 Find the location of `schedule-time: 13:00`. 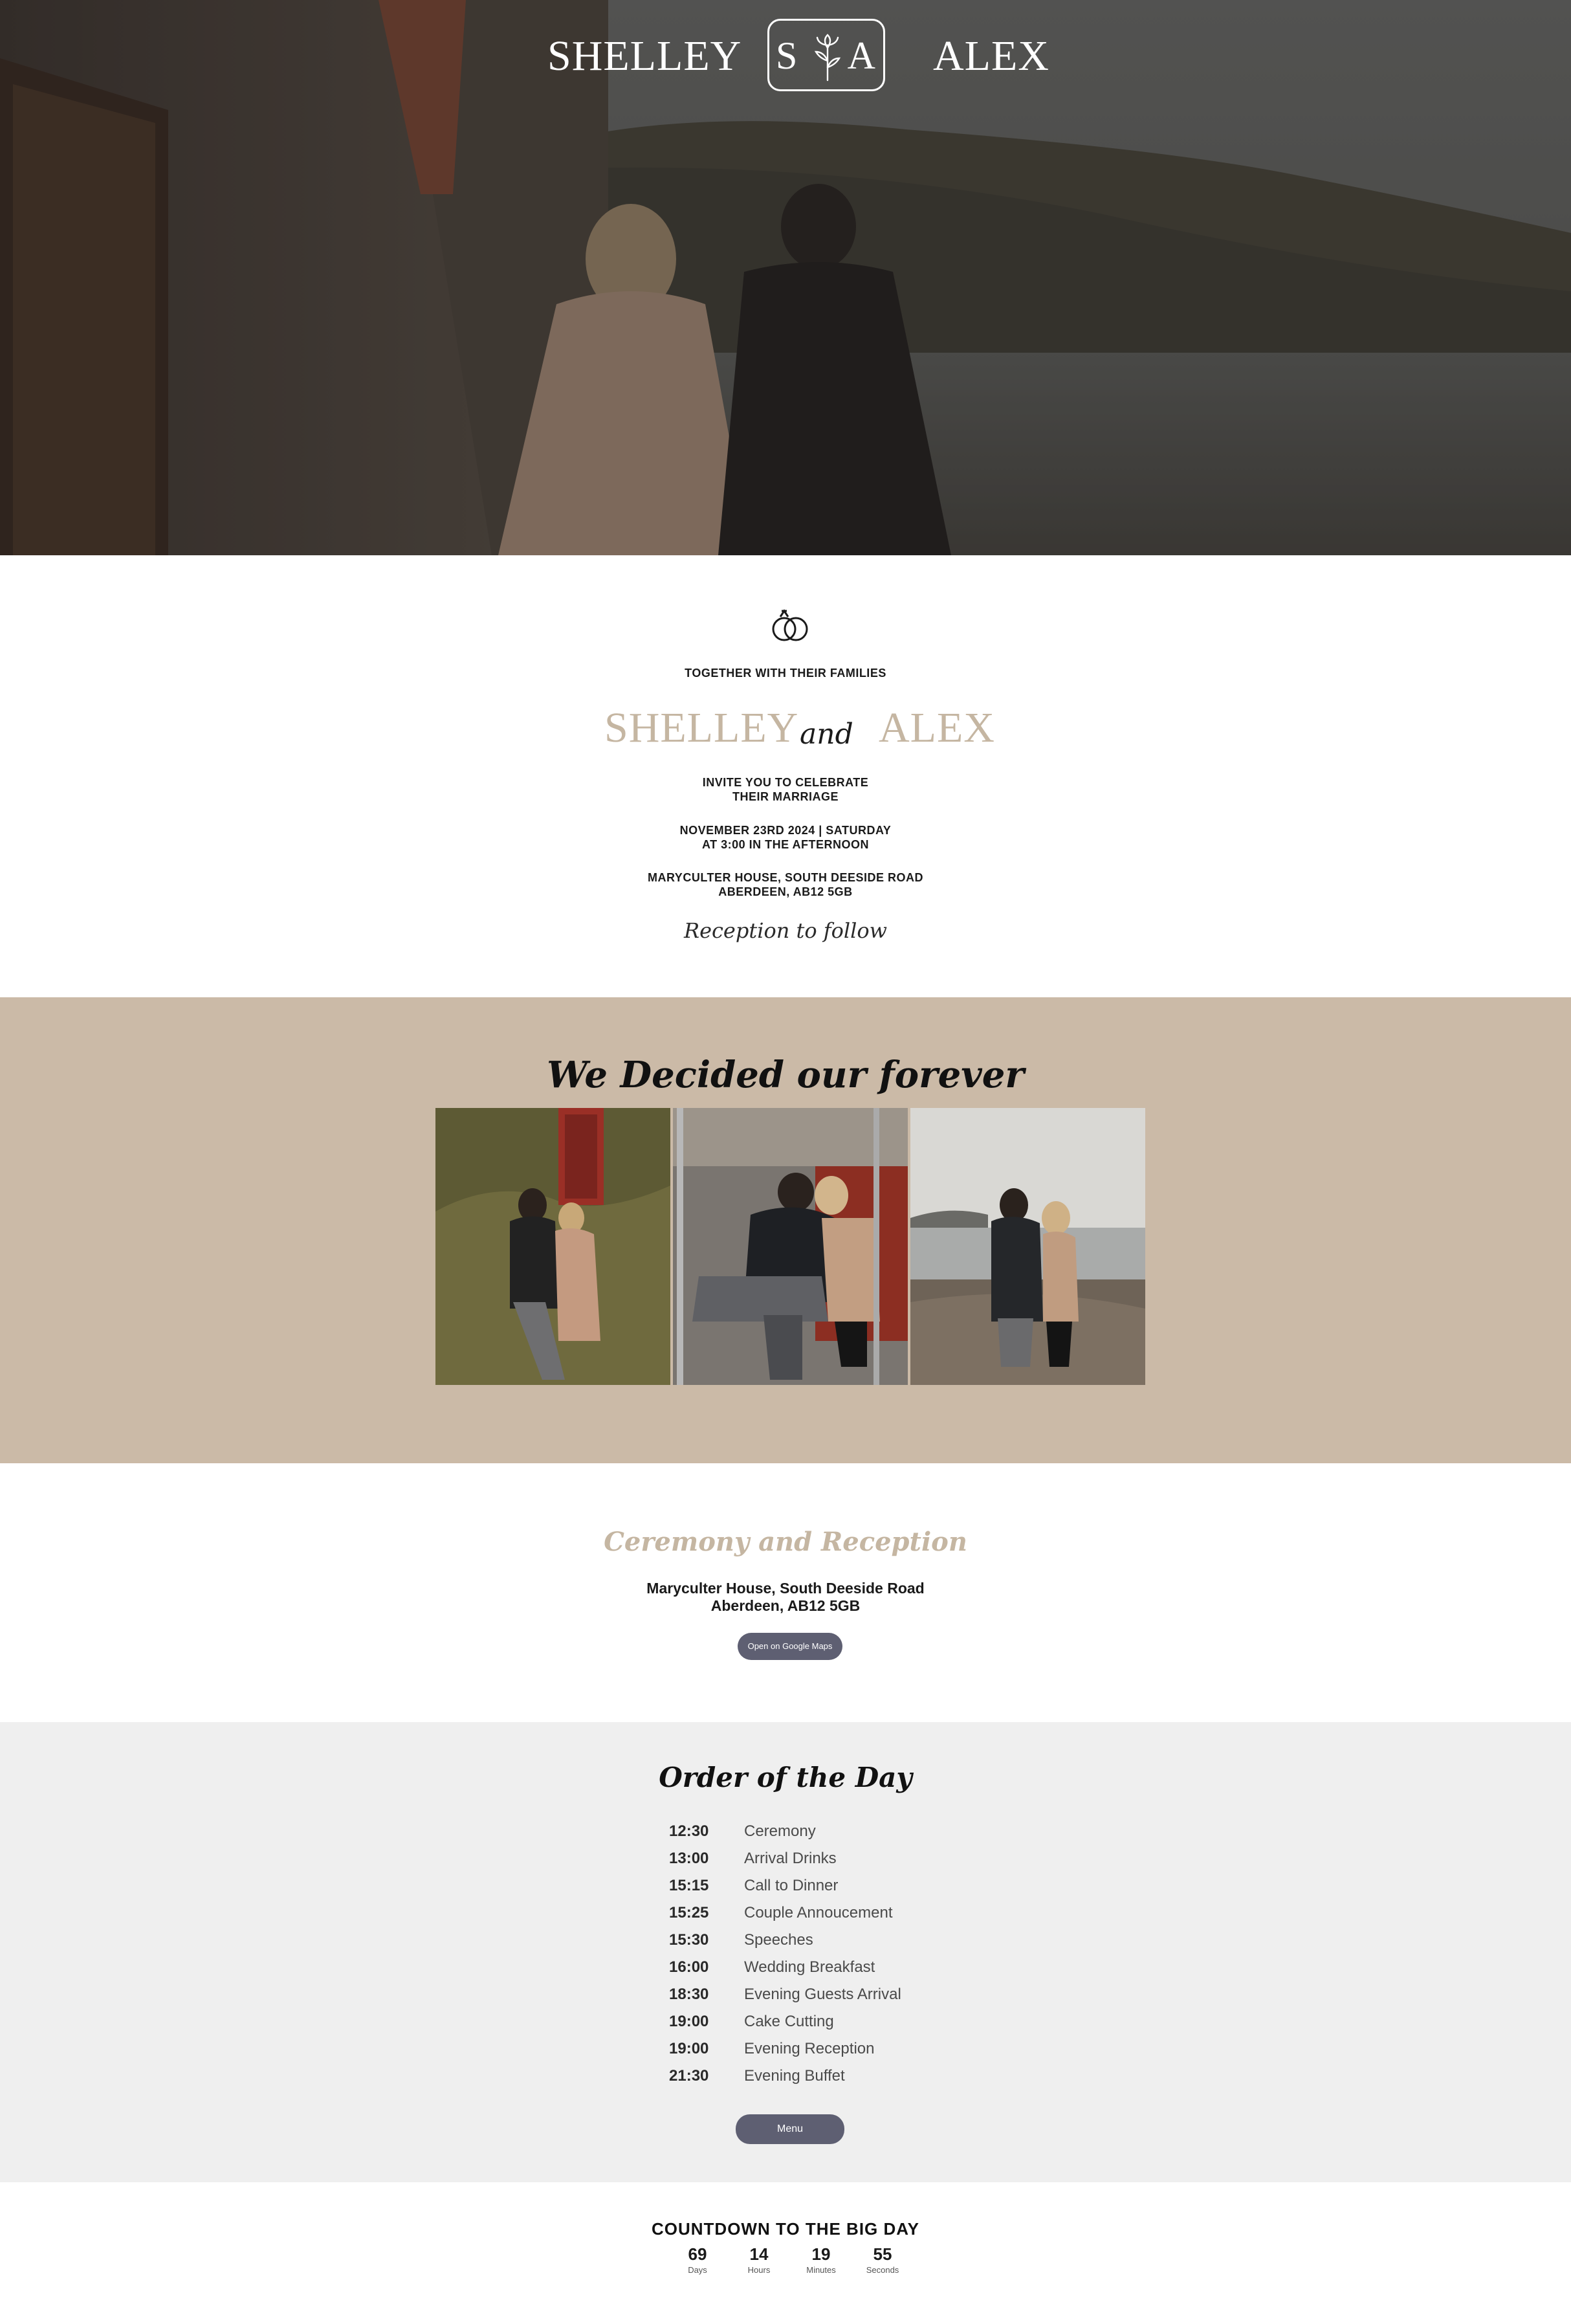

schedule-time: 13:00 is located at coordinates (689, 1858).